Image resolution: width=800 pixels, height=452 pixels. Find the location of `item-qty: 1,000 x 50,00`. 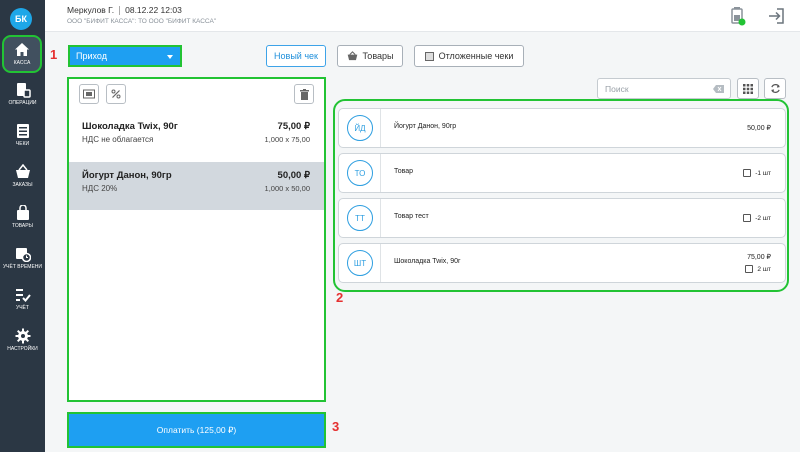

item-qty: 1,000 x 50,00 is located at coordinates (287, 188).